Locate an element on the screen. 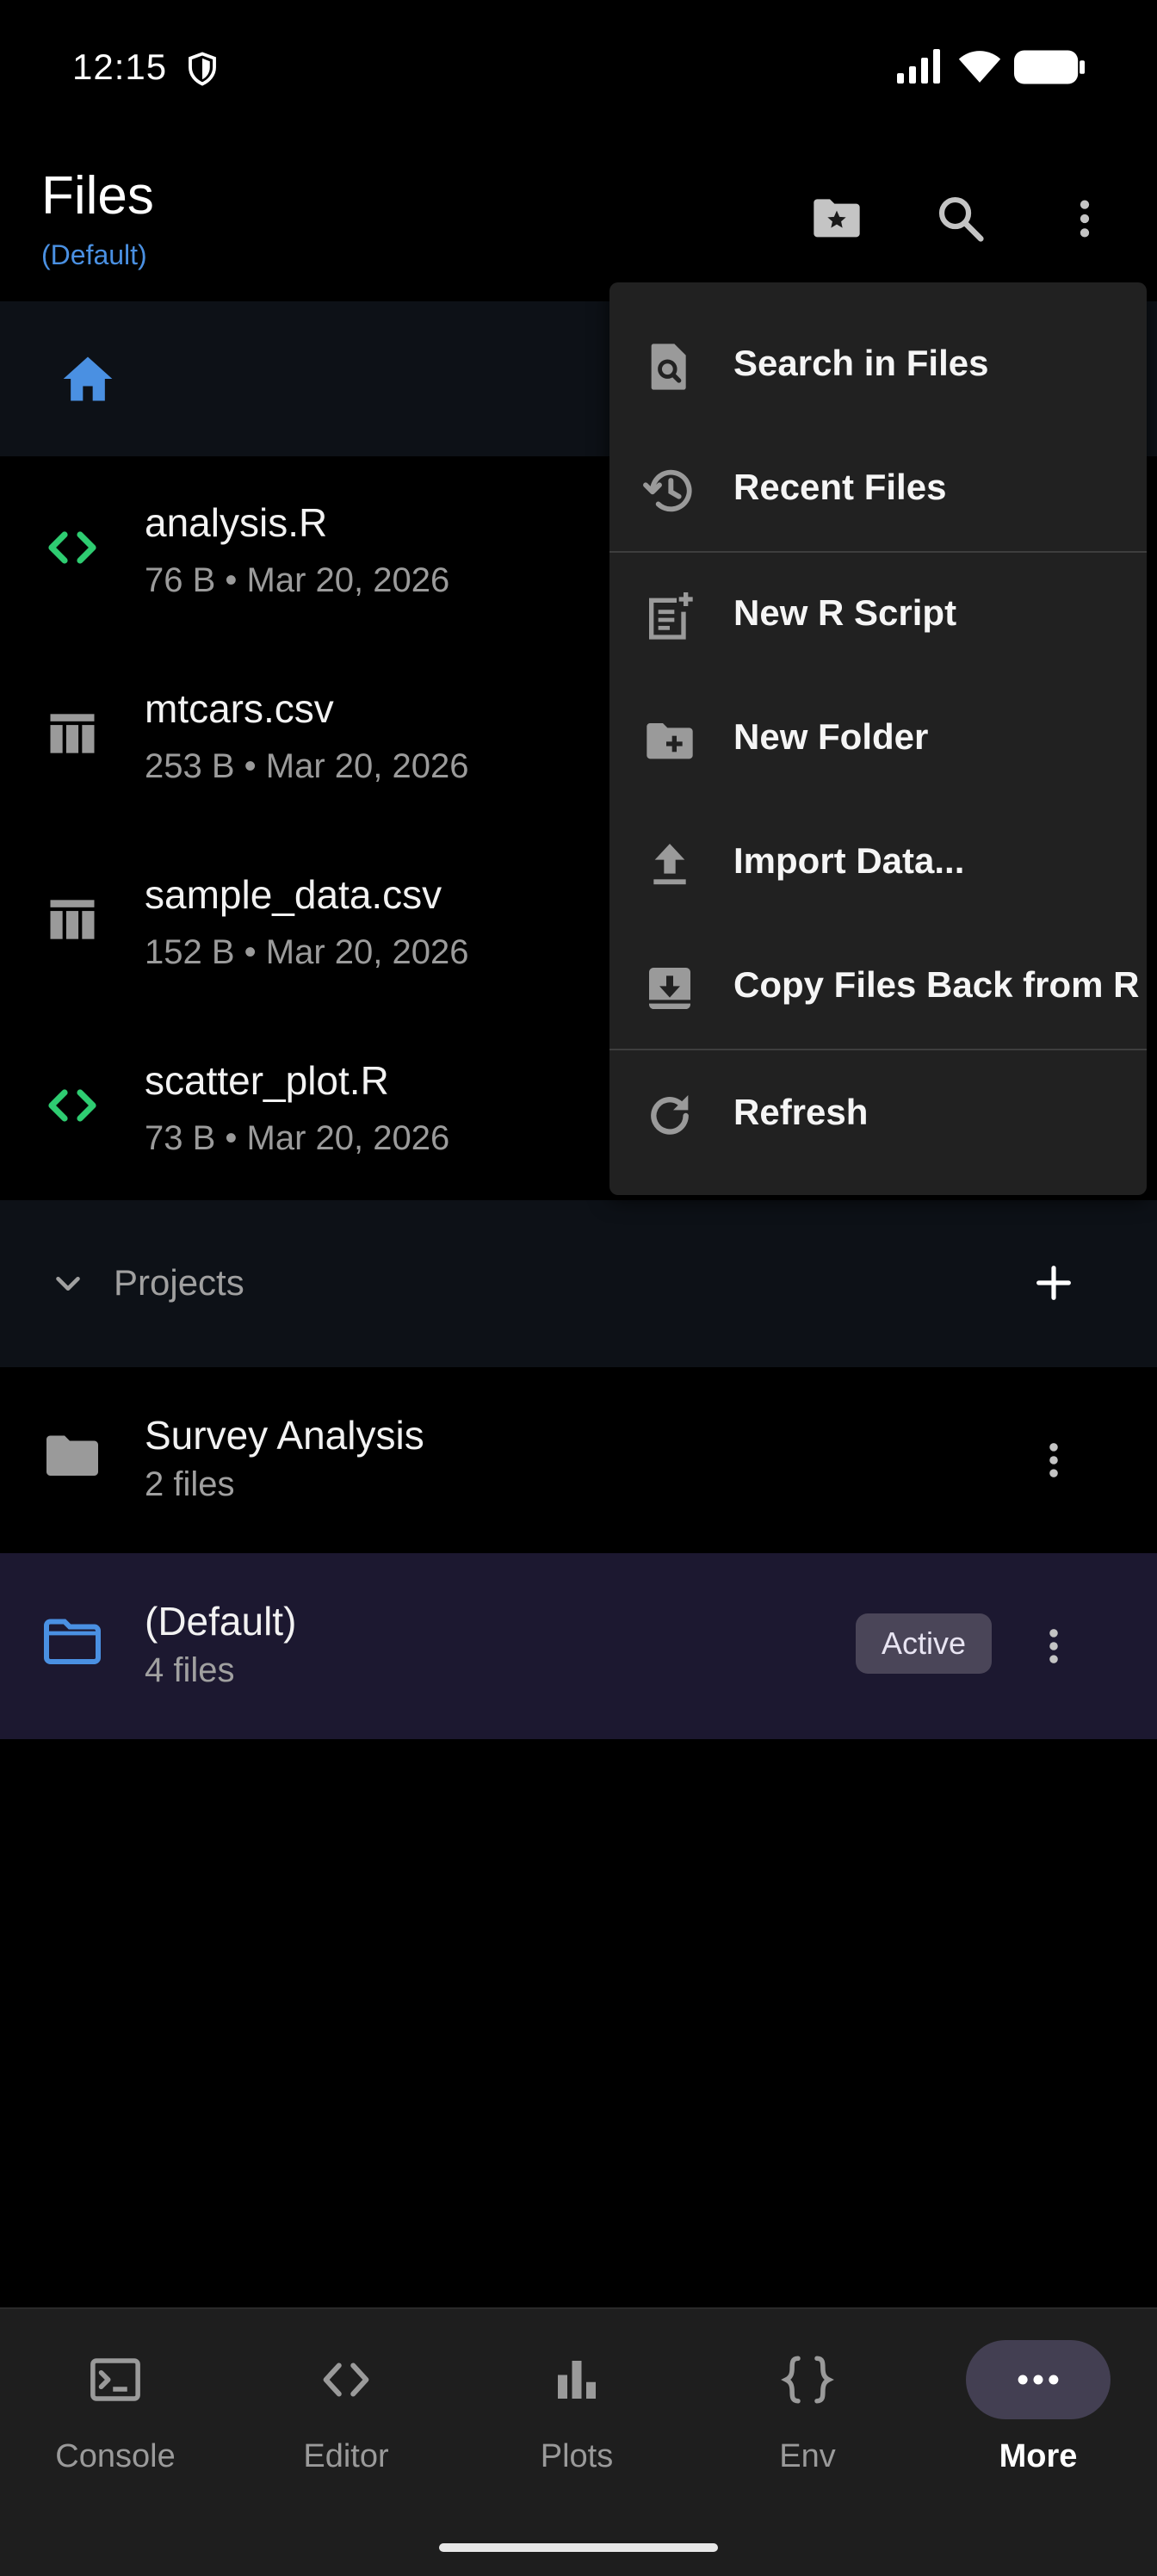 The image size is (1157, 2576). project-row: Survey Analysis 2 files is located at coordinates (579, 1460).